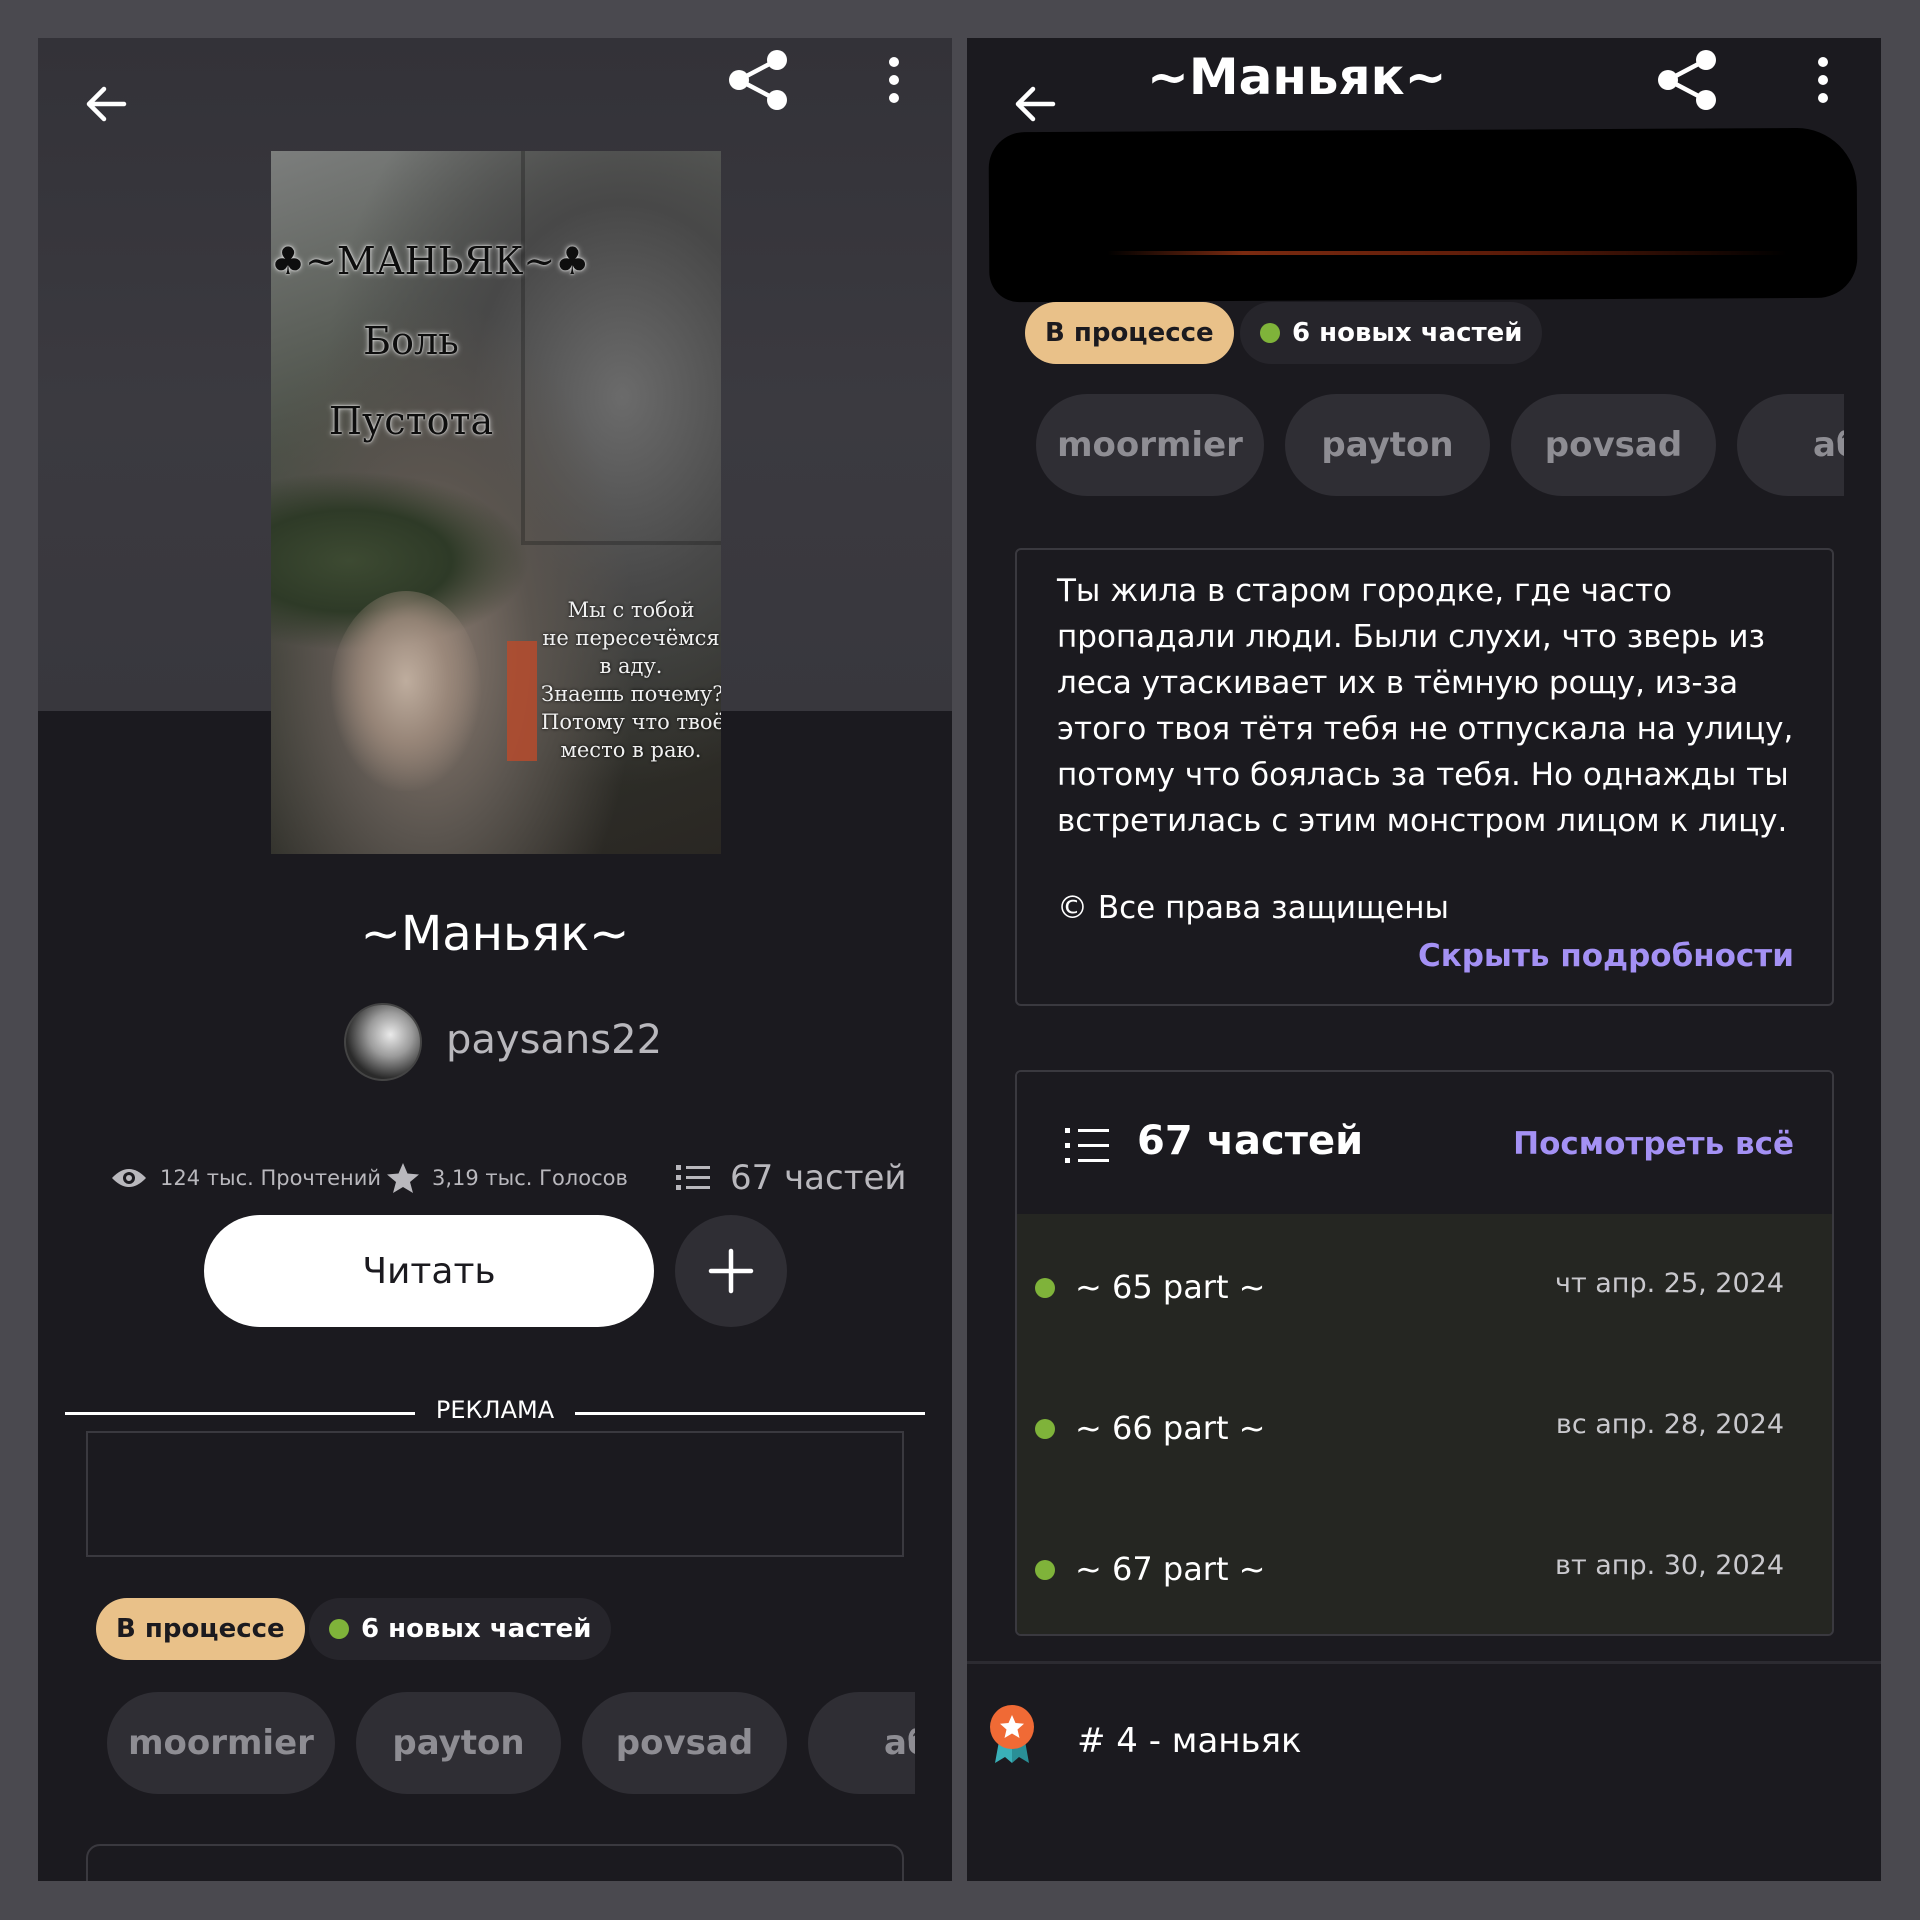 This screenshot has height=1920, width=1920. What do you see at coordinates (383, 1042) in the screenshot?
I see `avatar` at bounding box center [383, 1042].